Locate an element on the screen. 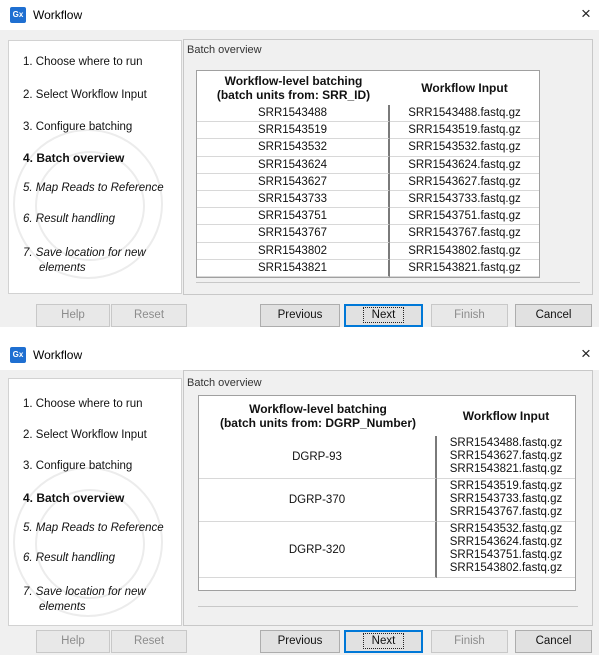  table-cell-workflow-input: SRR1543624.fastq.gz is located at coordinates (464, 165).